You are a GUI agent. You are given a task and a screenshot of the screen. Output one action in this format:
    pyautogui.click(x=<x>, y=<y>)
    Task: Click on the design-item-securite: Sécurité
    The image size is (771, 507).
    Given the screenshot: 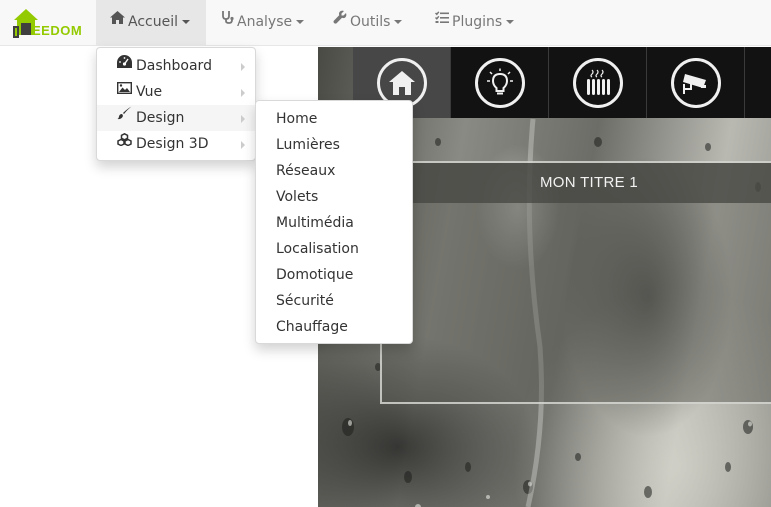 What is the action you would take?
    pyautogui.click(x=334, y=301)
    